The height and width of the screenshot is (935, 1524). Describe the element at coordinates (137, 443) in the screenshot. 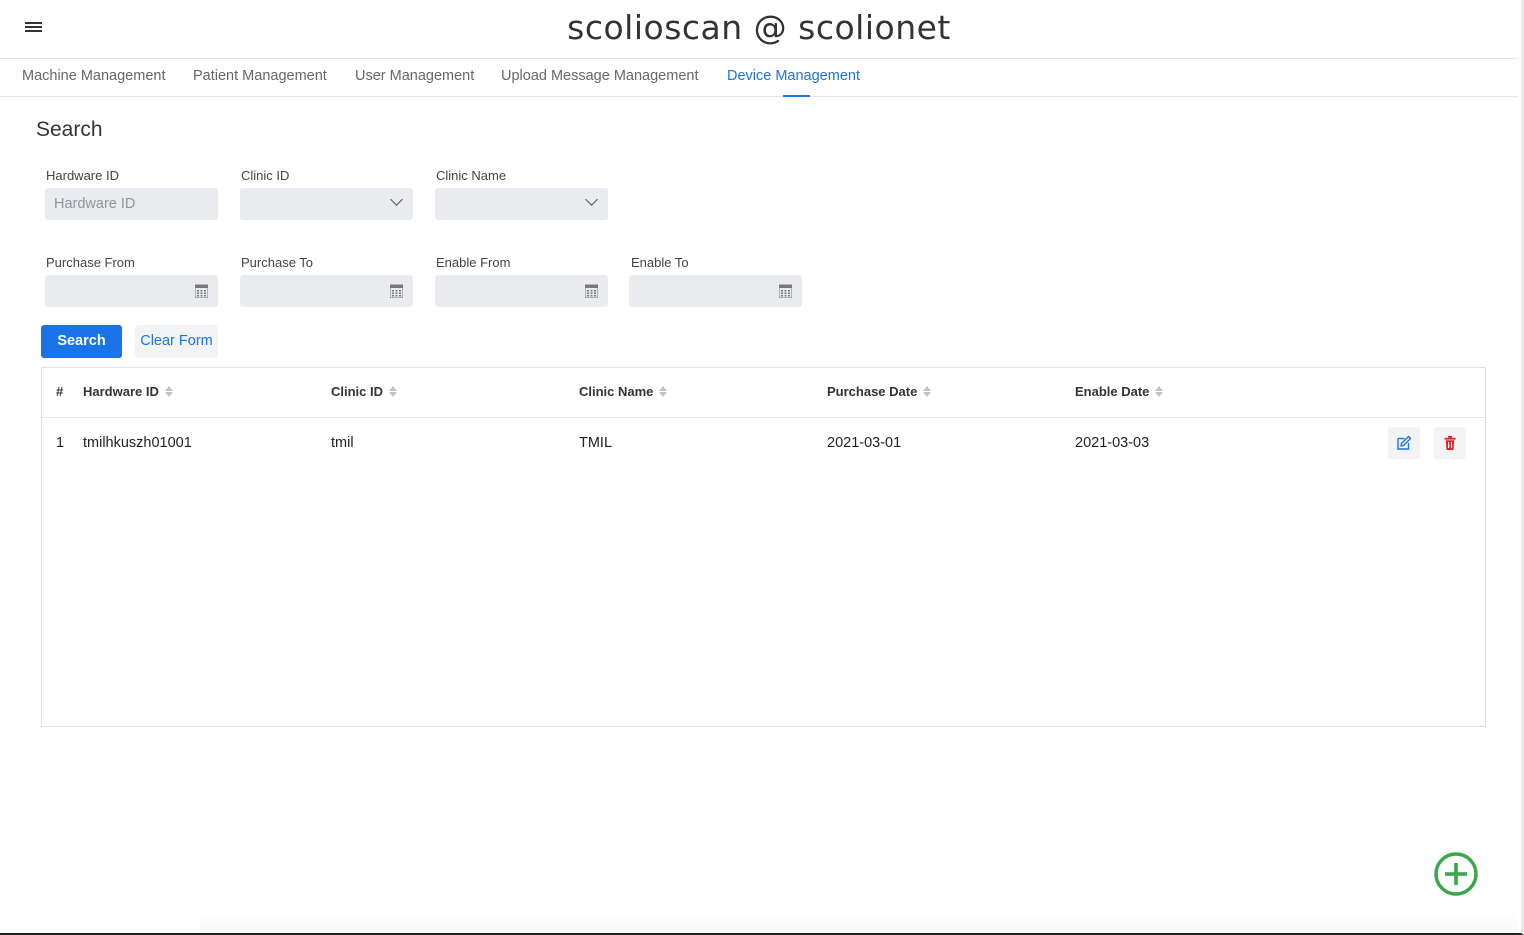

I see `cell-hardware-id: tmilhkuszh01001` at that location.